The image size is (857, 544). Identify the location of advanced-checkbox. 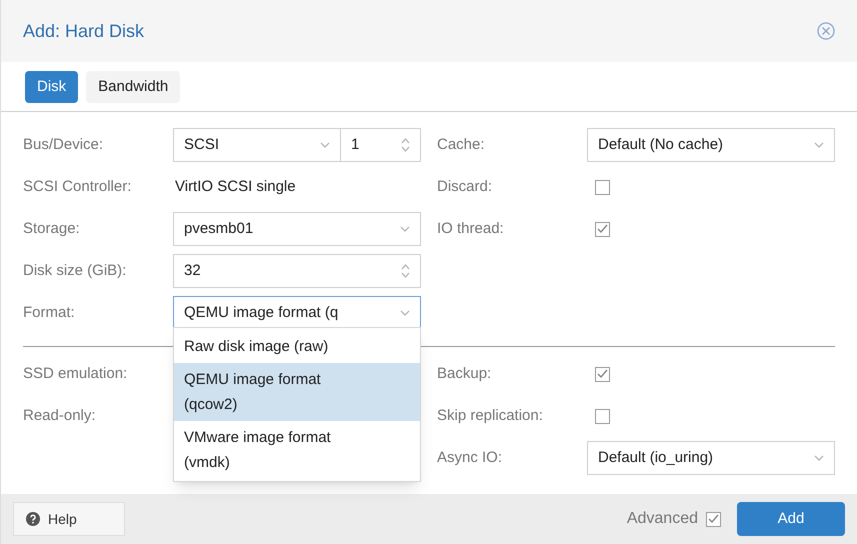
(713, 519).